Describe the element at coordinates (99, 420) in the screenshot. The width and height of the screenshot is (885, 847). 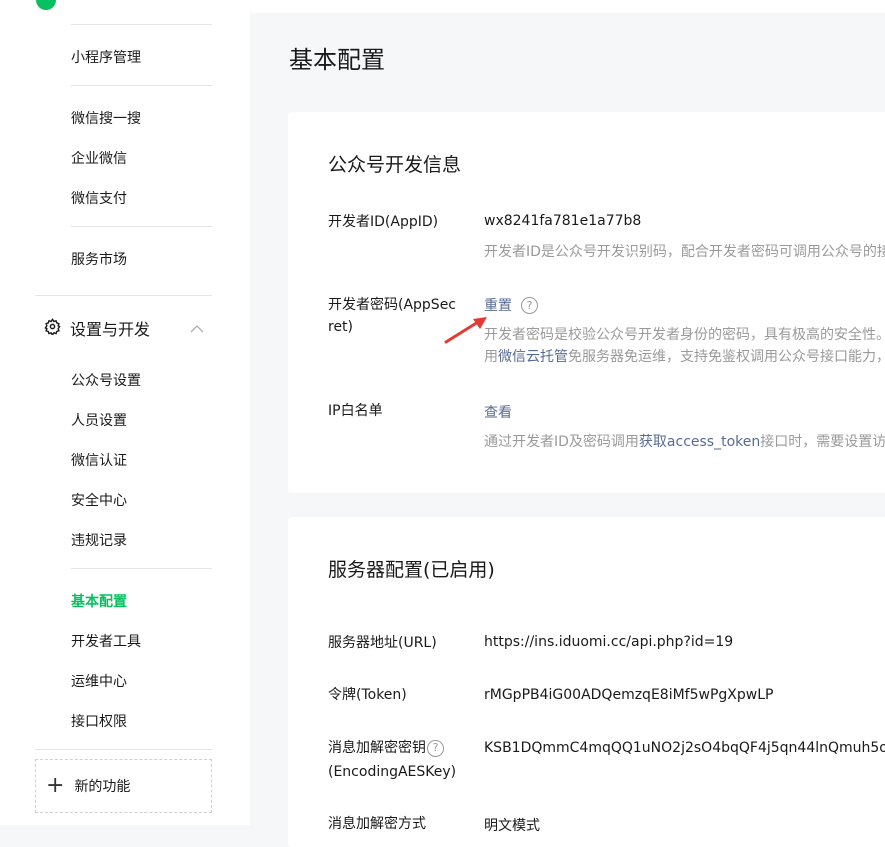
I see `sidebar-item-member-settings: 人员设置` at that location.